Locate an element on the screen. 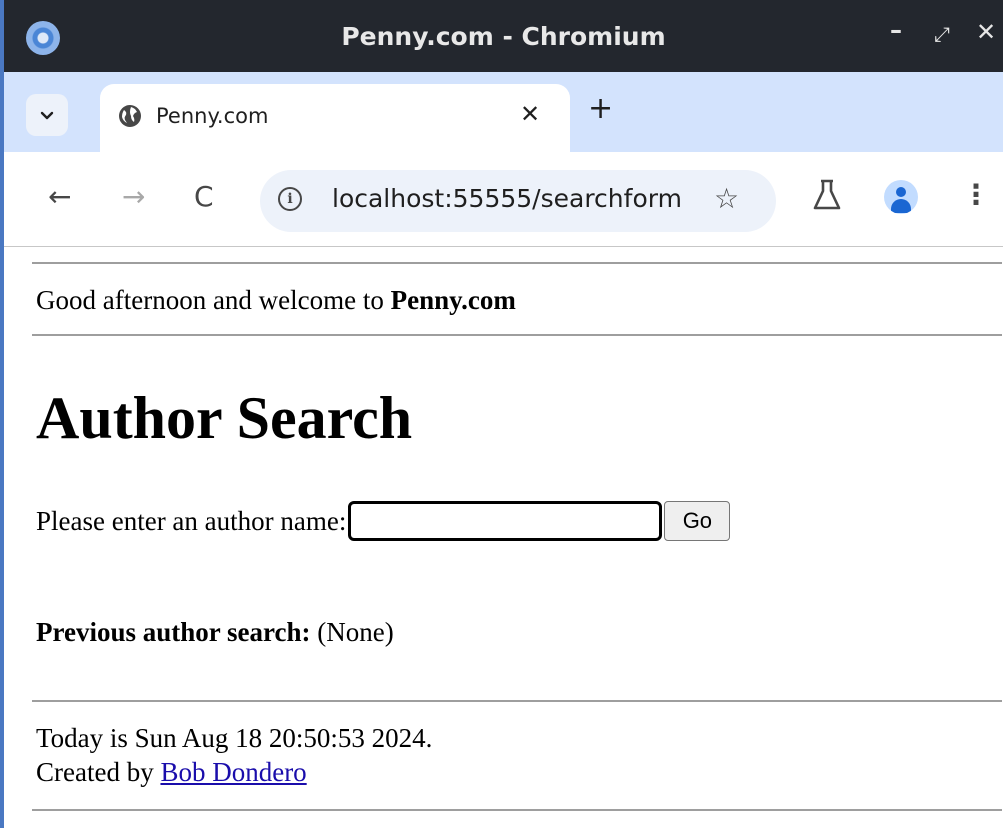  minimize-button: – is located at coordinates (896, 30).